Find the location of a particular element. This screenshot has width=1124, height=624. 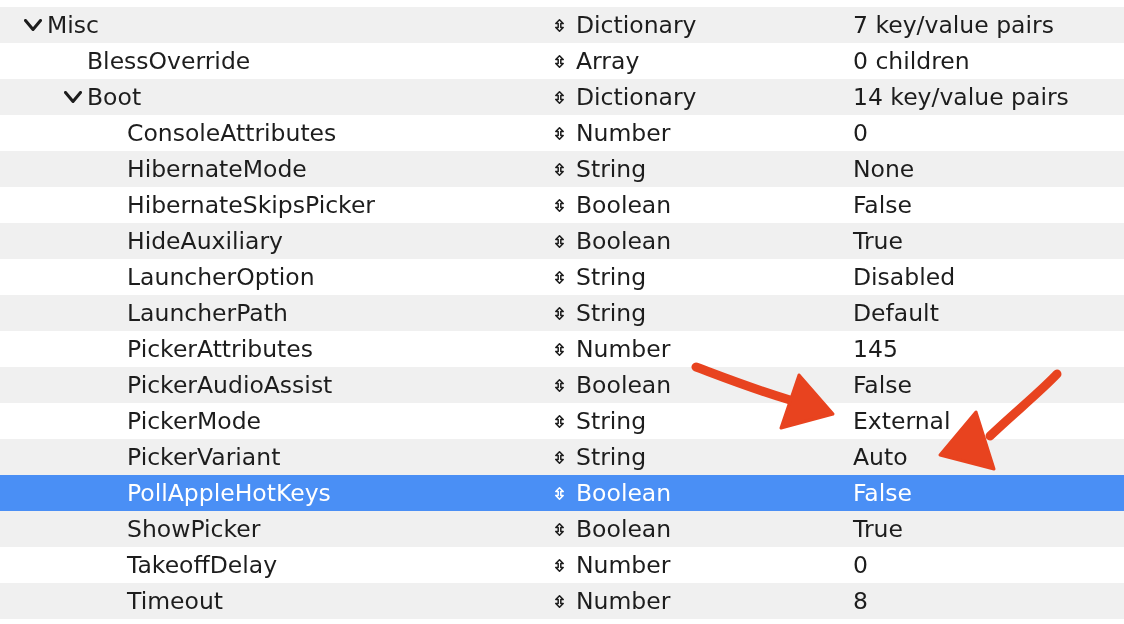

tree-row: HideAuxiliary Boolean True is located at coordinates (562, 241).